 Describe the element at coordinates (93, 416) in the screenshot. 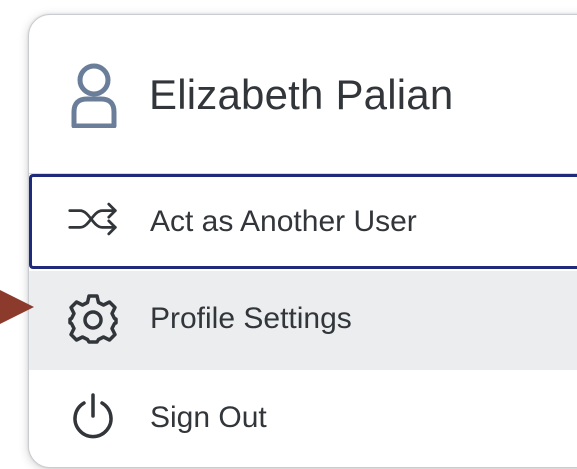

I see `power-icon` at that location.